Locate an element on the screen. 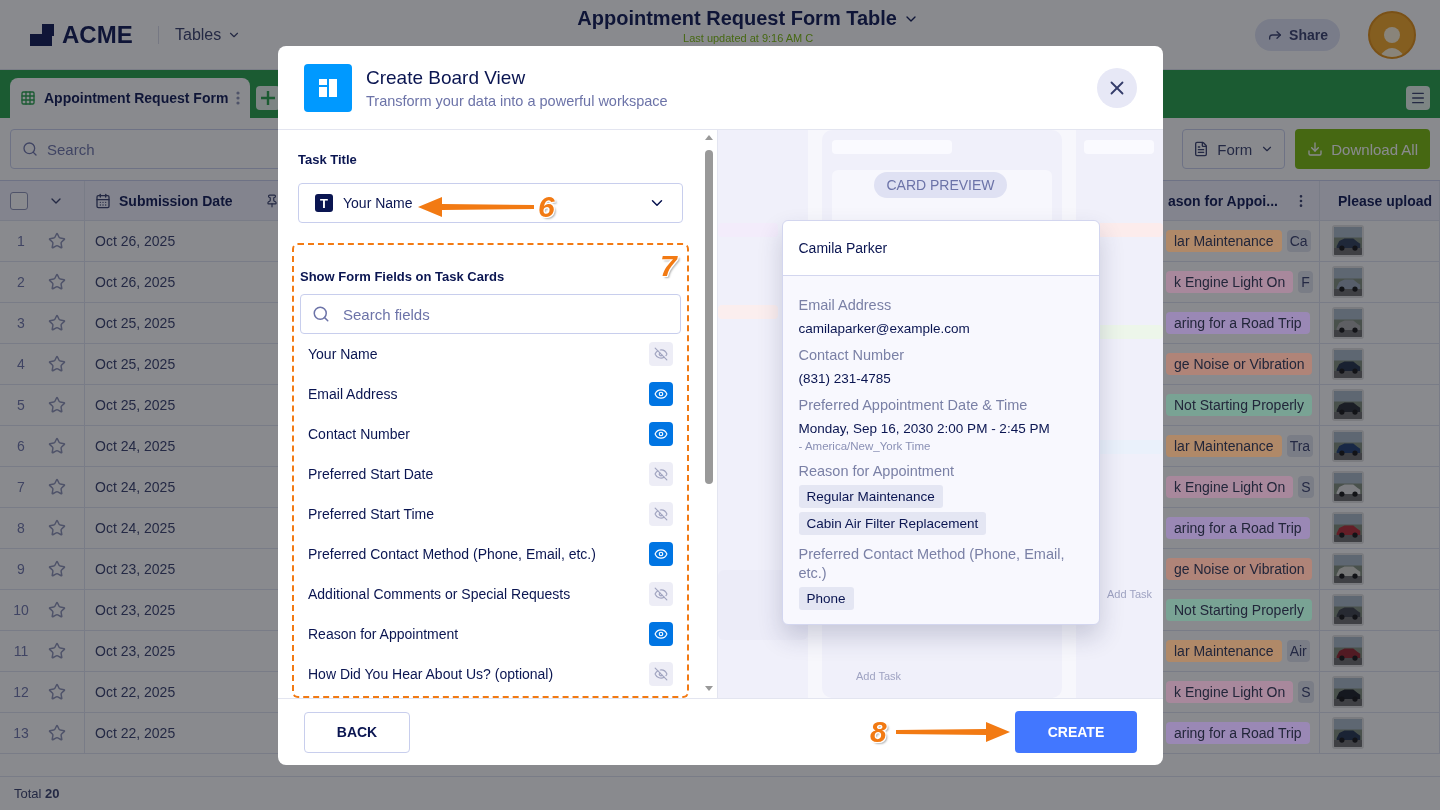 This screenshot has height=810, width=1440. field-name: Email Address is located at coordinates (353, 394).